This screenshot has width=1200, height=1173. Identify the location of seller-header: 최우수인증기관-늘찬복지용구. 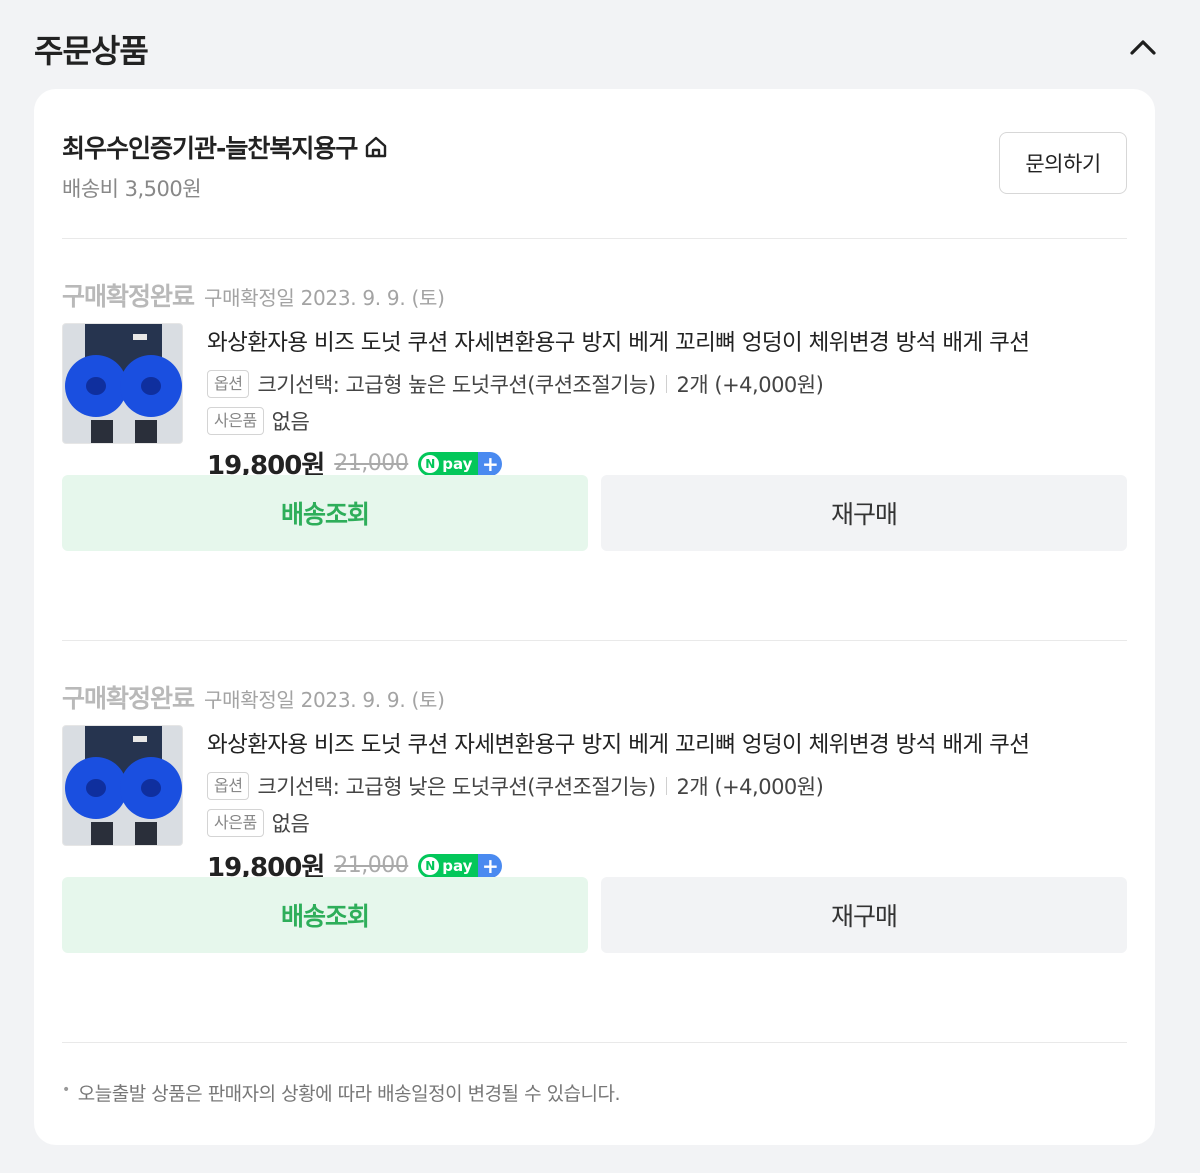
(225, 147).